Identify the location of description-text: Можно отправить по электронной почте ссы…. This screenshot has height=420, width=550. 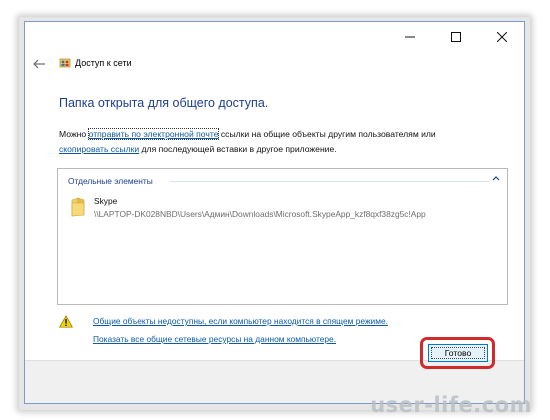
(279, 142).